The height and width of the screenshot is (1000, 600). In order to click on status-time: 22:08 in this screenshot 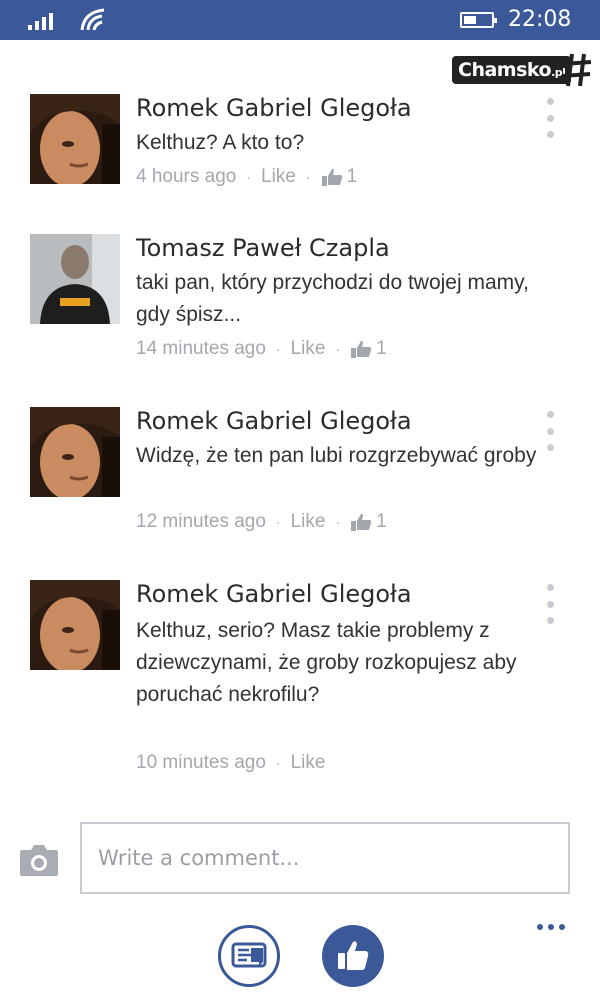, I will do `click(540, 19)`.